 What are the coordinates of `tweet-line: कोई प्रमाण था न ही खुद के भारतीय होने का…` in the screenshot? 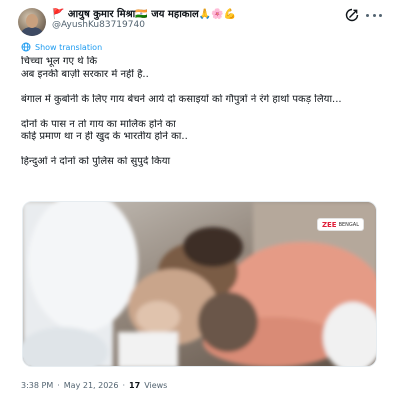 It's located at (104, 136).